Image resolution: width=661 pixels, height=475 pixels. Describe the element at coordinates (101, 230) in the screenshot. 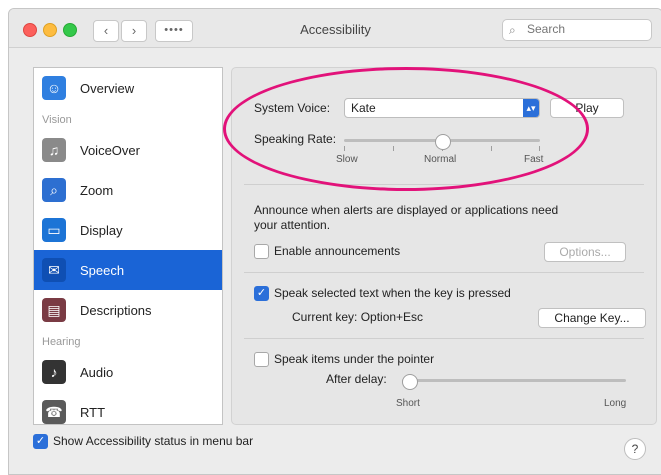

I see `sidebar-item-label: Display` at that location.